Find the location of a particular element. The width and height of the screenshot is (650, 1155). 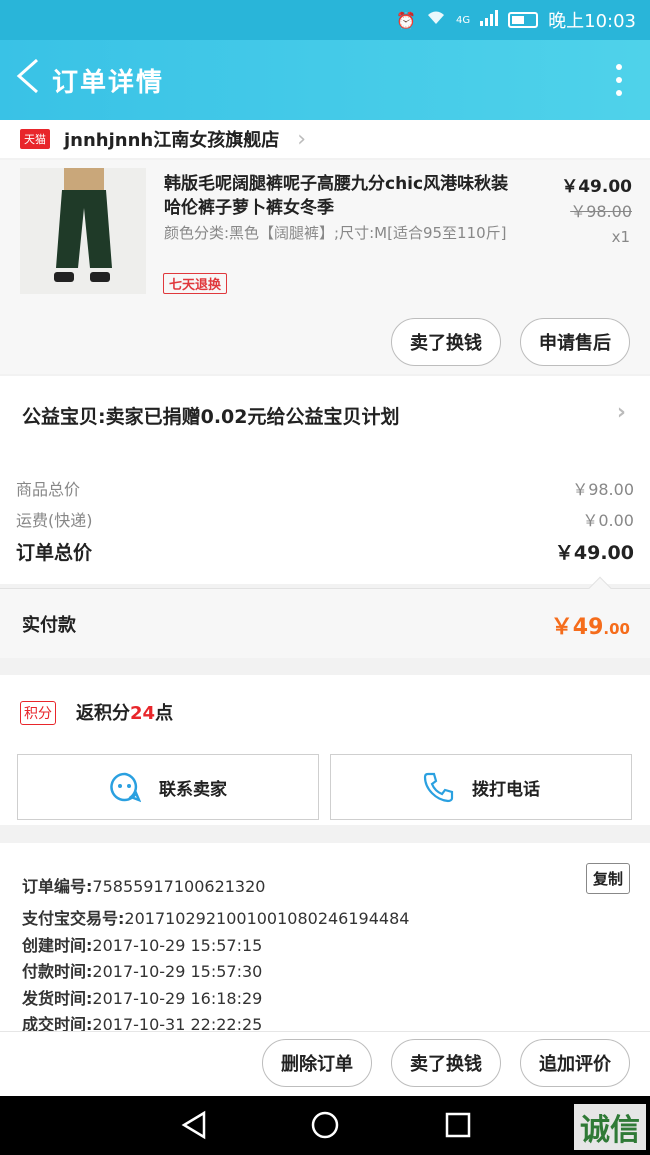

product-image is located at coordinates (83, 231).